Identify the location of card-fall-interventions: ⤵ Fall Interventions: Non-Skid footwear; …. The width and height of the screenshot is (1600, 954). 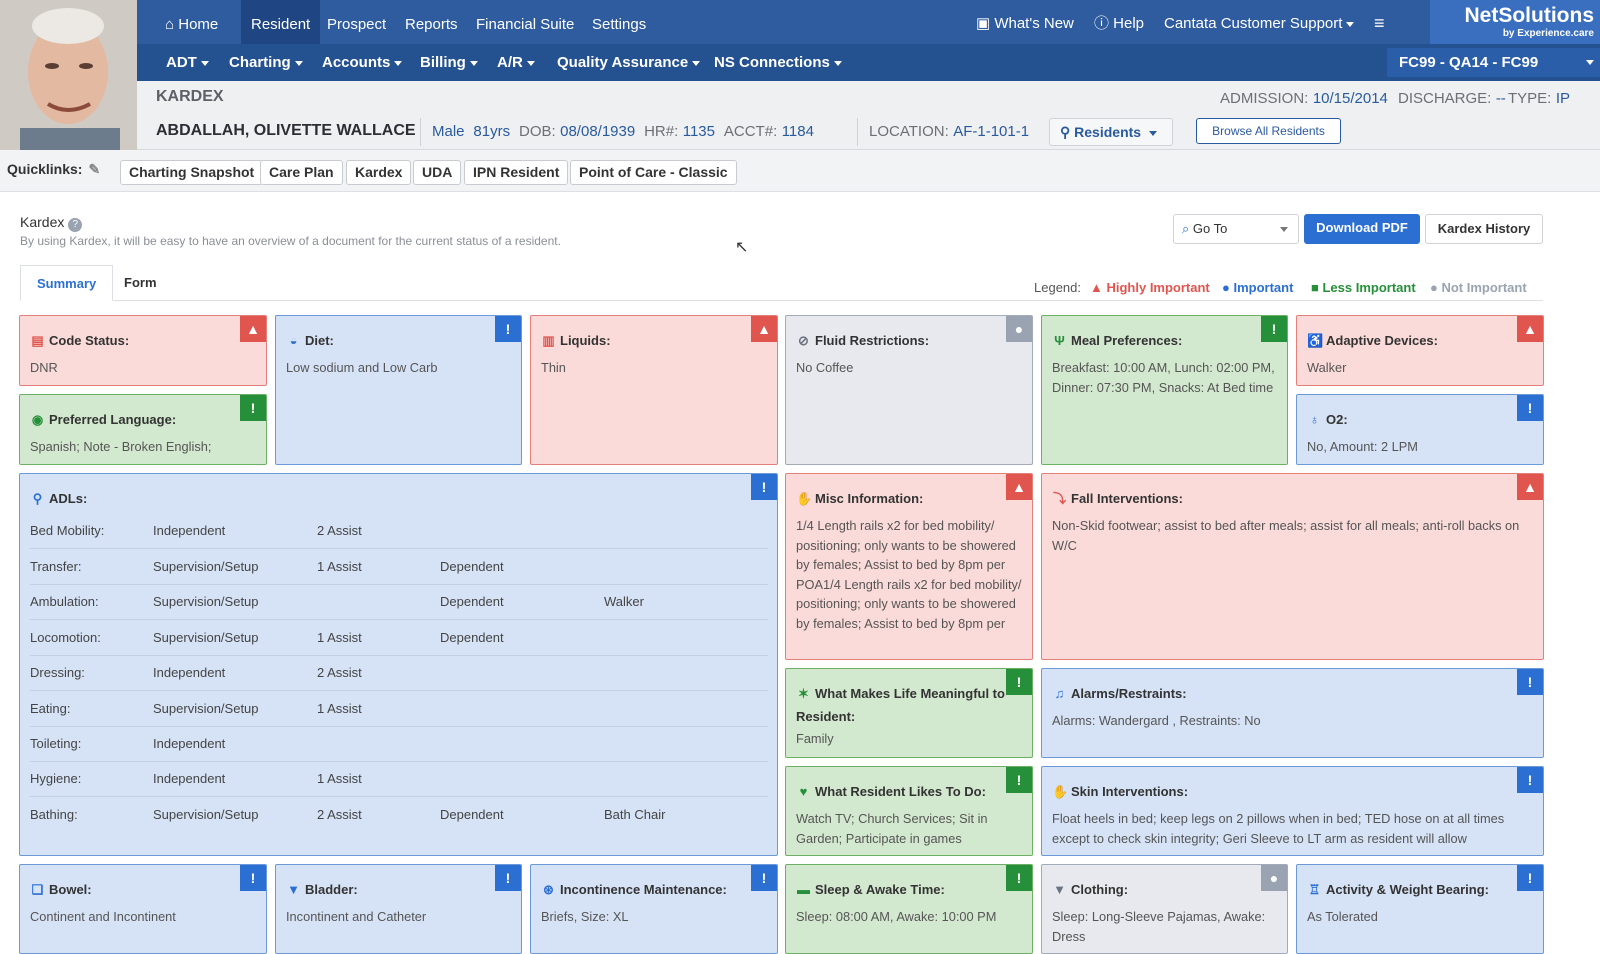
(1292, 566).